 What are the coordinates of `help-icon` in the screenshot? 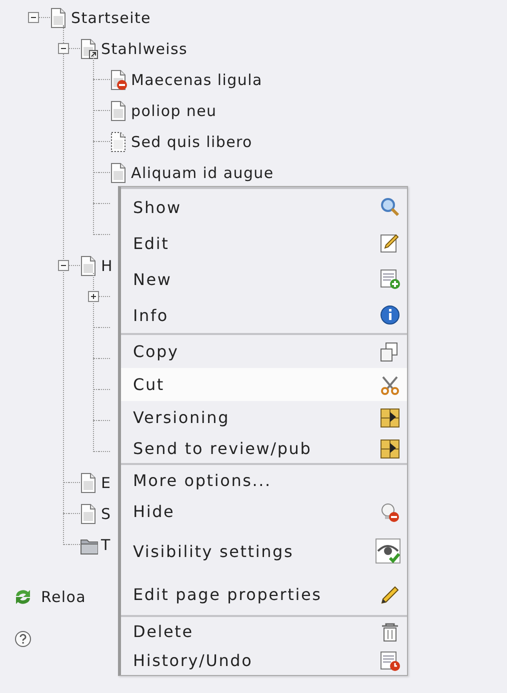 It's located at (23, 639).